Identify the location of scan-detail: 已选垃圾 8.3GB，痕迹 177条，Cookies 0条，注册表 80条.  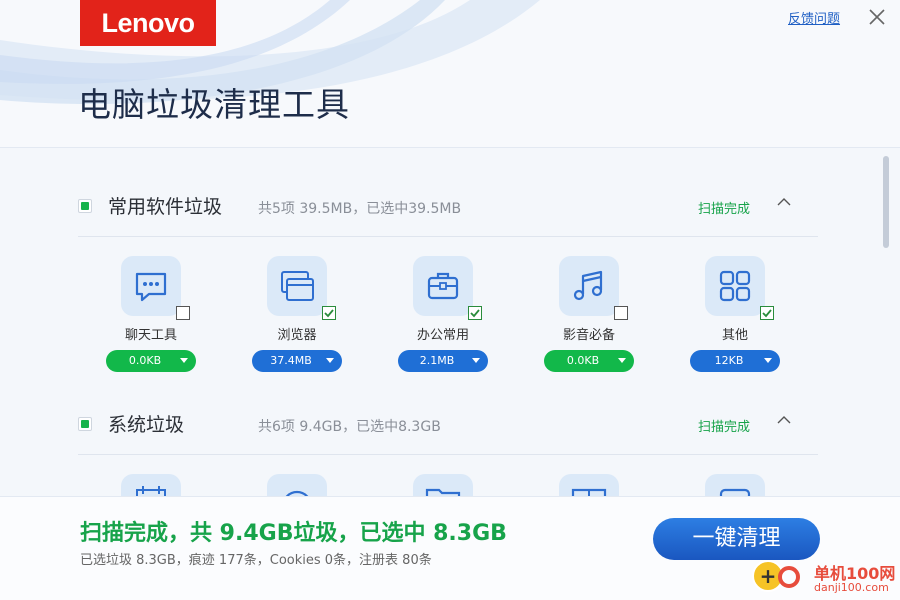
(256, 560).